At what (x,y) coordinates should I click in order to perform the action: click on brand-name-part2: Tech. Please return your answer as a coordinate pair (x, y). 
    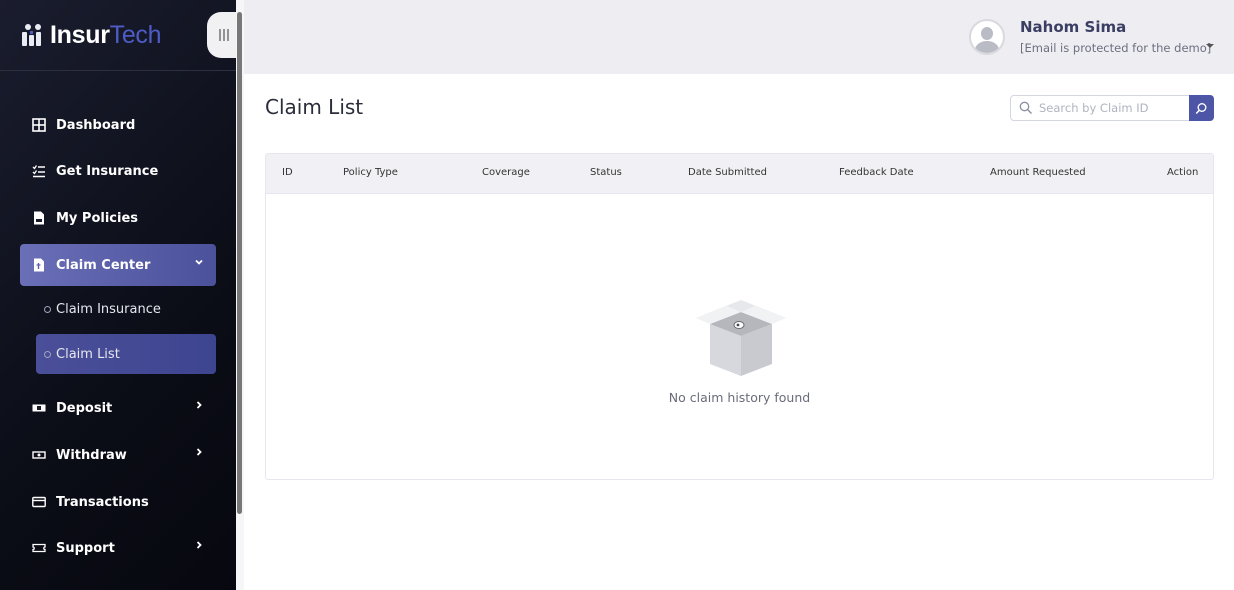
    Looking at the image, I should click on (135, 34).